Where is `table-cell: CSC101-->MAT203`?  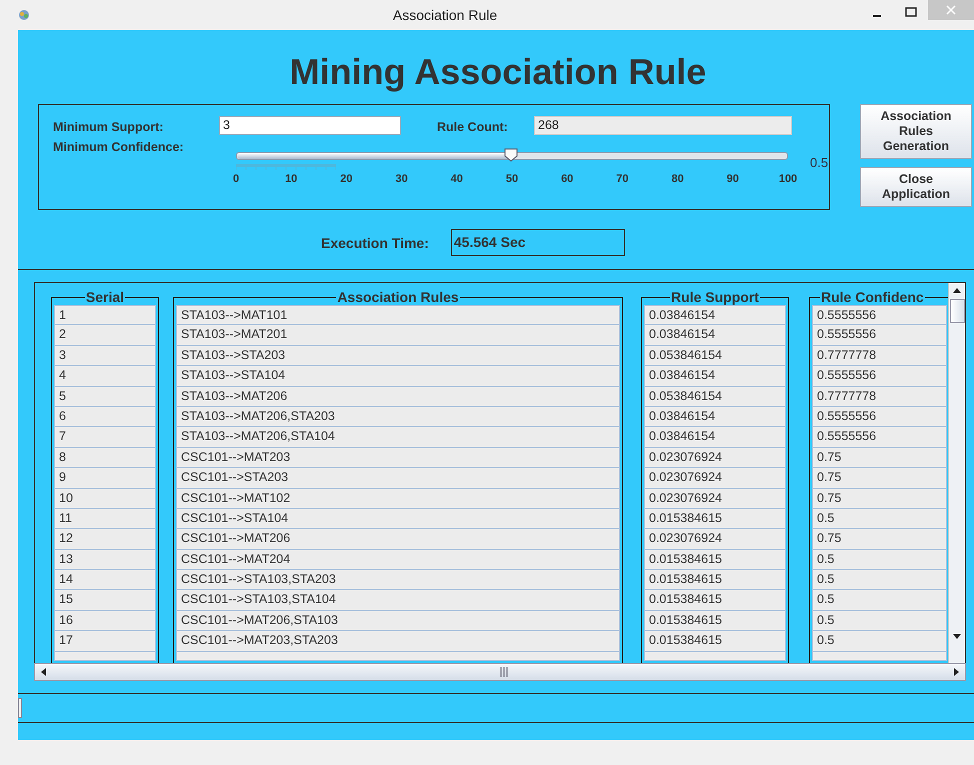
table-cell: CSC101-->MAT203 is located at coordinates (398, 458).